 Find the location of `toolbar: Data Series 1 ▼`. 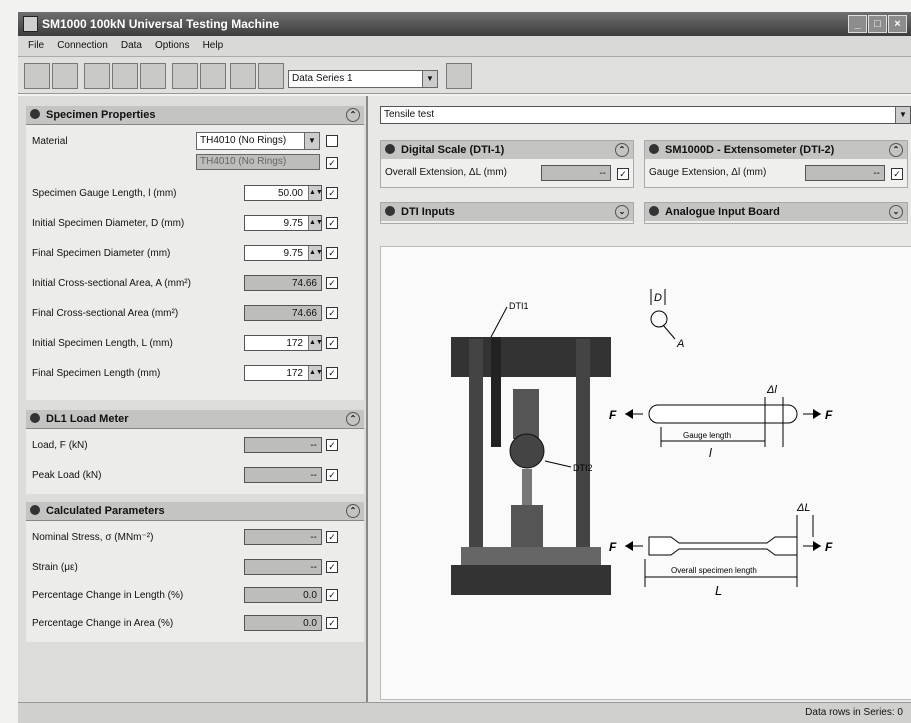

toolbar: Data Series 1 ▼ is located at coordinates (464, 75).